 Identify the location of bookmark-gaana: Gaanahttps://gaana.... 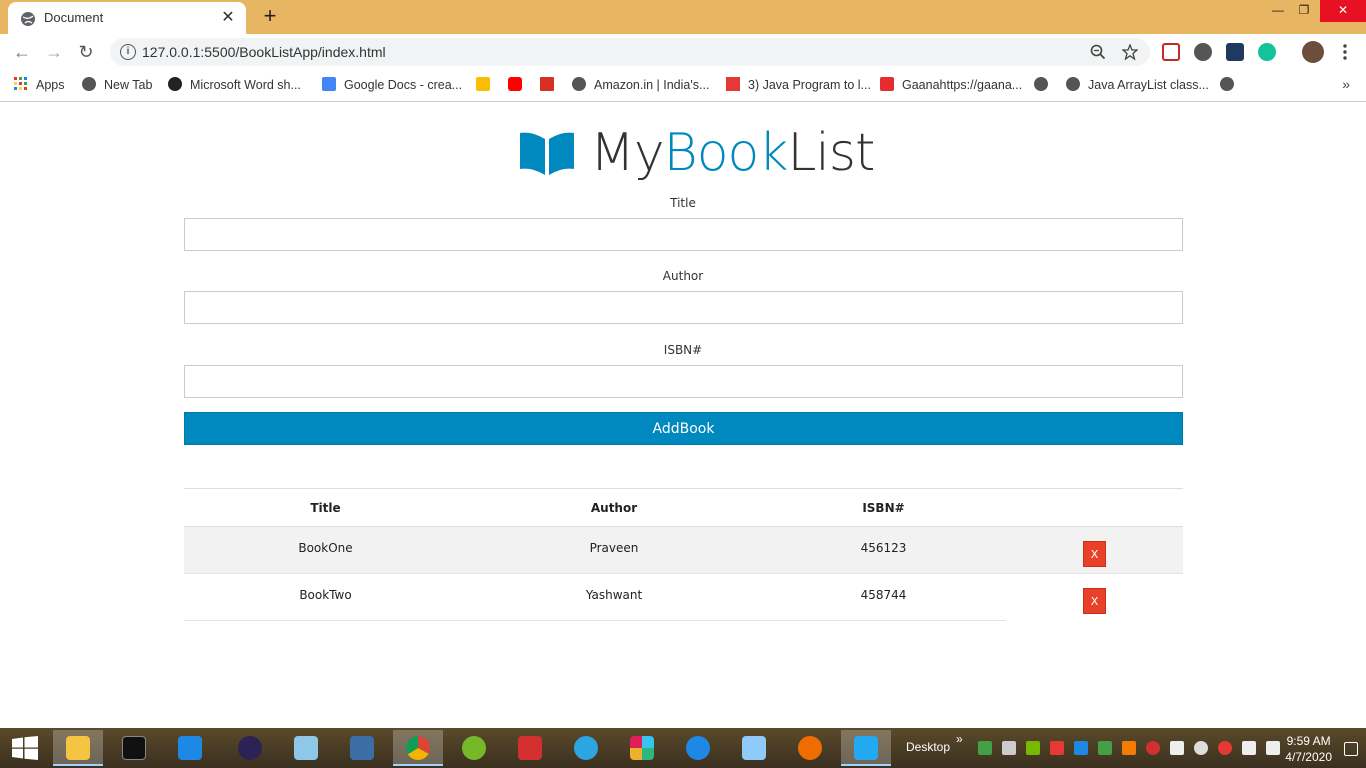
(951, 84).